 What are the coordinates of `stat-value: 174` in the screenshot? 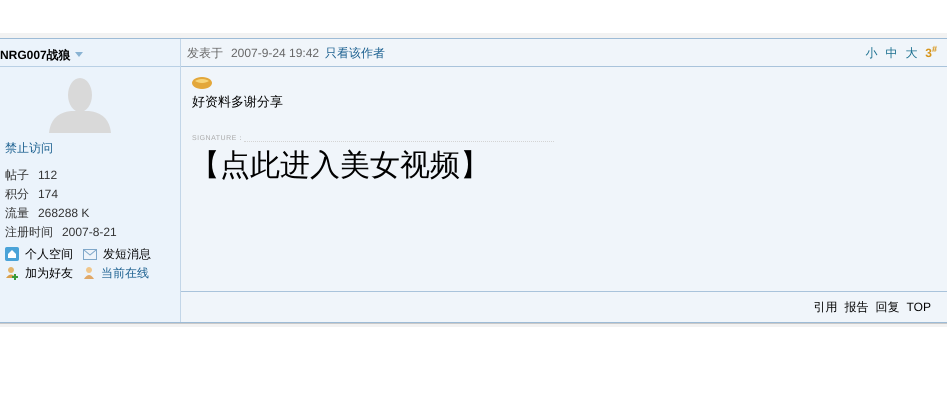 It's located at (48, 194).